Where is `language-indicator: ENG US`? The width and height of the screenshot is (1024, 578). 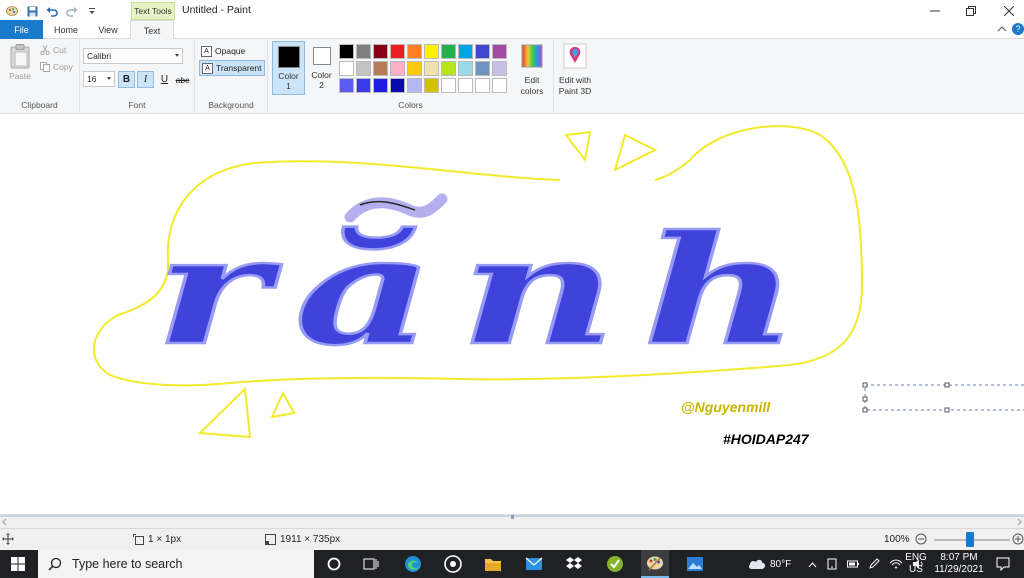 language-indicator: ENG US is located at coordinates (916, 564).